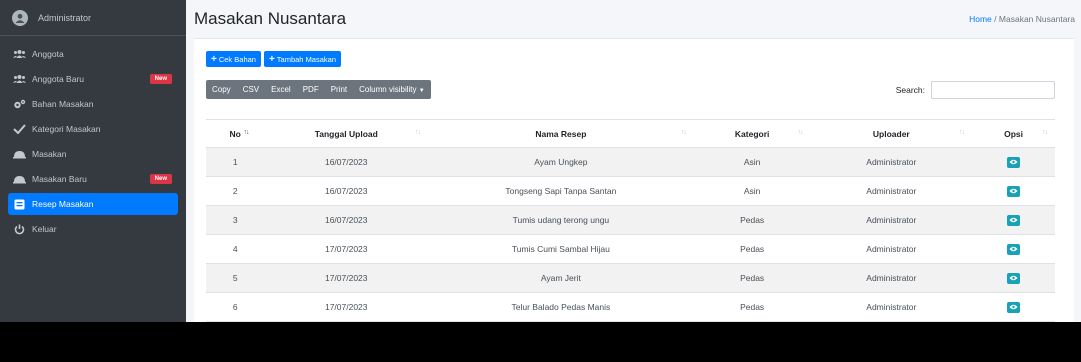 This screenshot has height=362, width=1081. I want to click on search-input, so click(993, 89).